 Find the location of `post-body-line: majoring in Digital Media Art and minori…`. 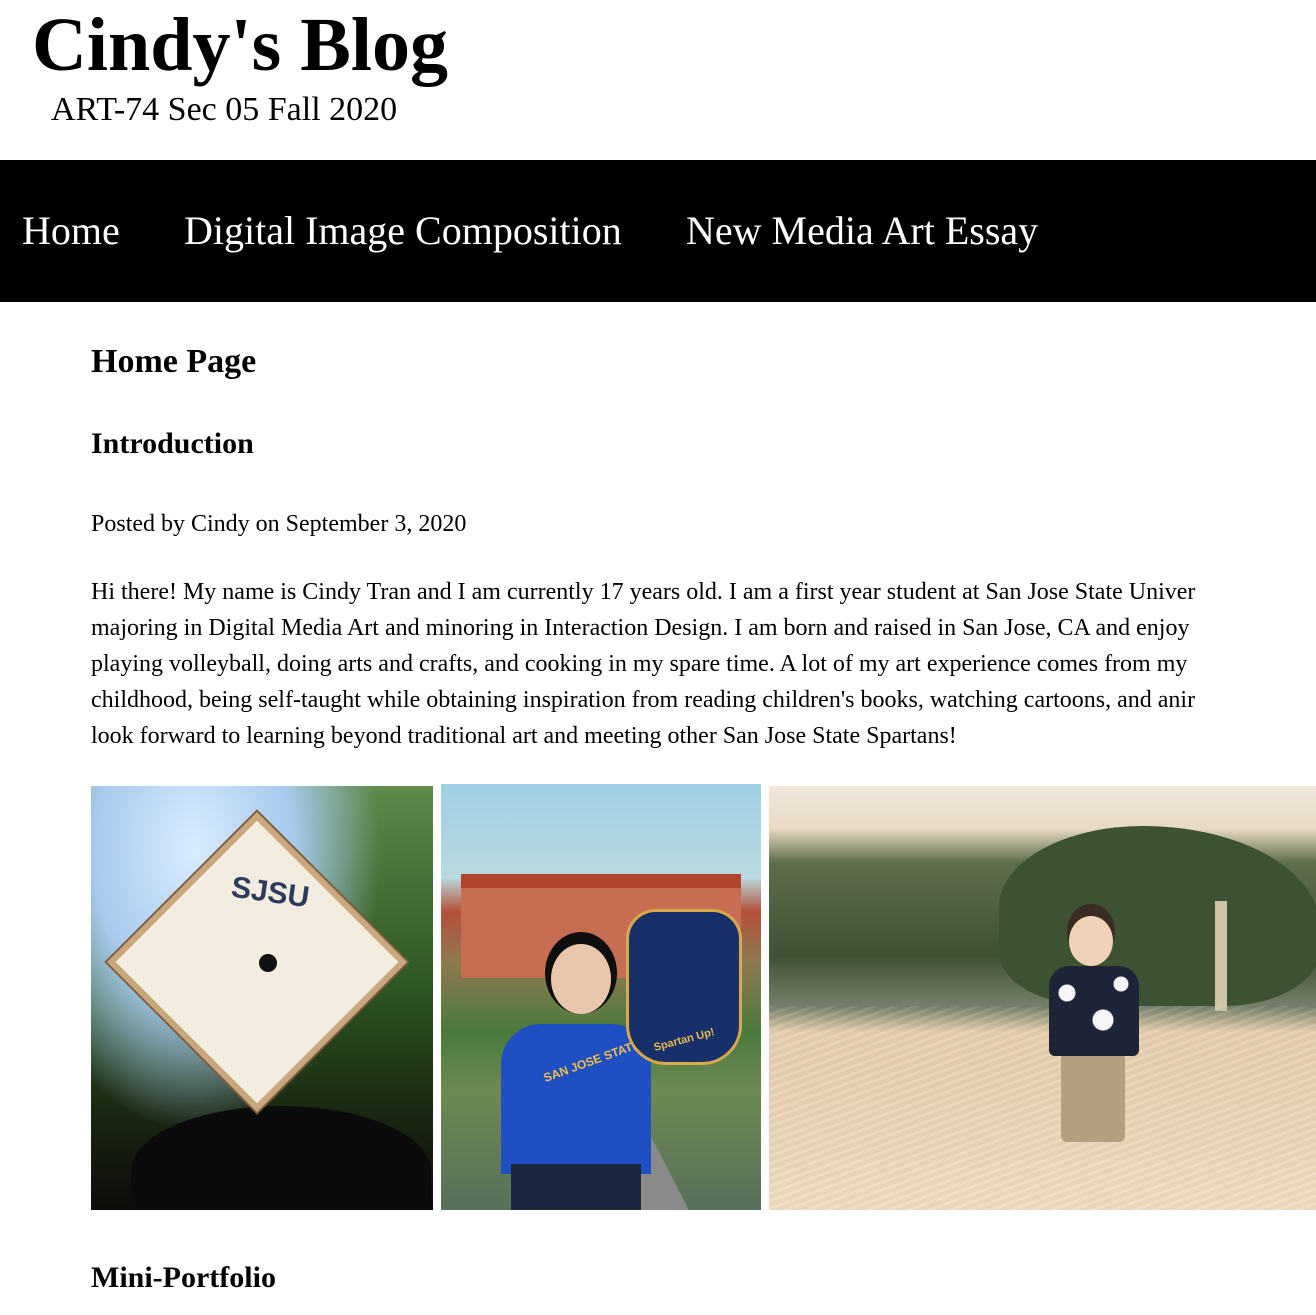

post-body-line: majoring in Digital Media Art and minori… is located at coordinates (640, 628).